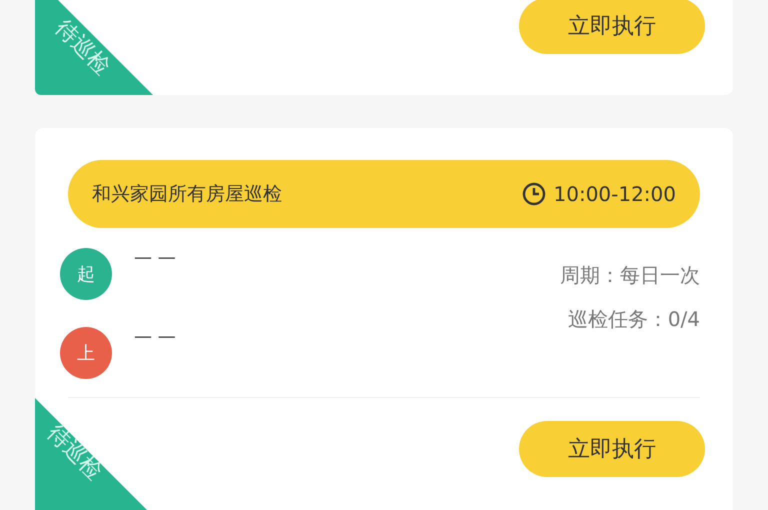 The width and height of the screenshot is (768, 510). Describe the element at coordinates (634, 319) in the screenshot. I see `progress-text: 巡检任务：0/4` at that location.